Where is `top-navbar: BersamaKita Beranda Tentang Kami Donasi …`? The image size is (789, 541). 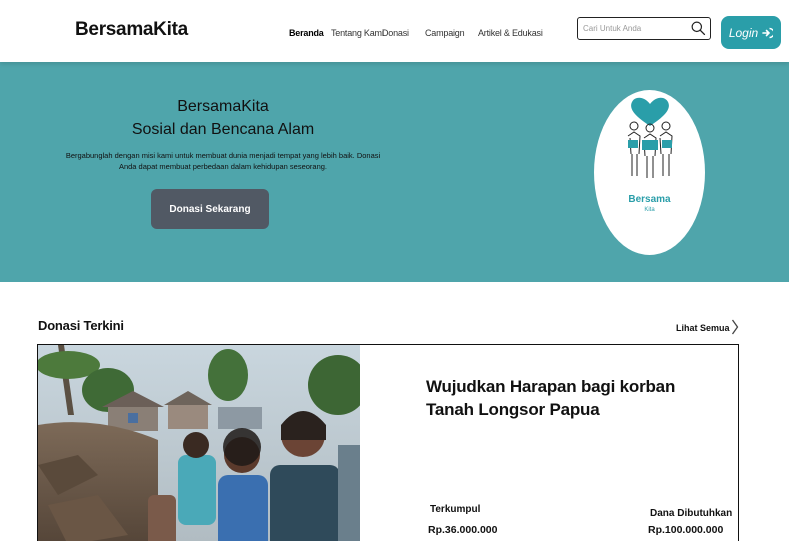
top-navbar: BersamaKita Beranda Tentang Kami Donasi … is located at coordinates (394, 31).